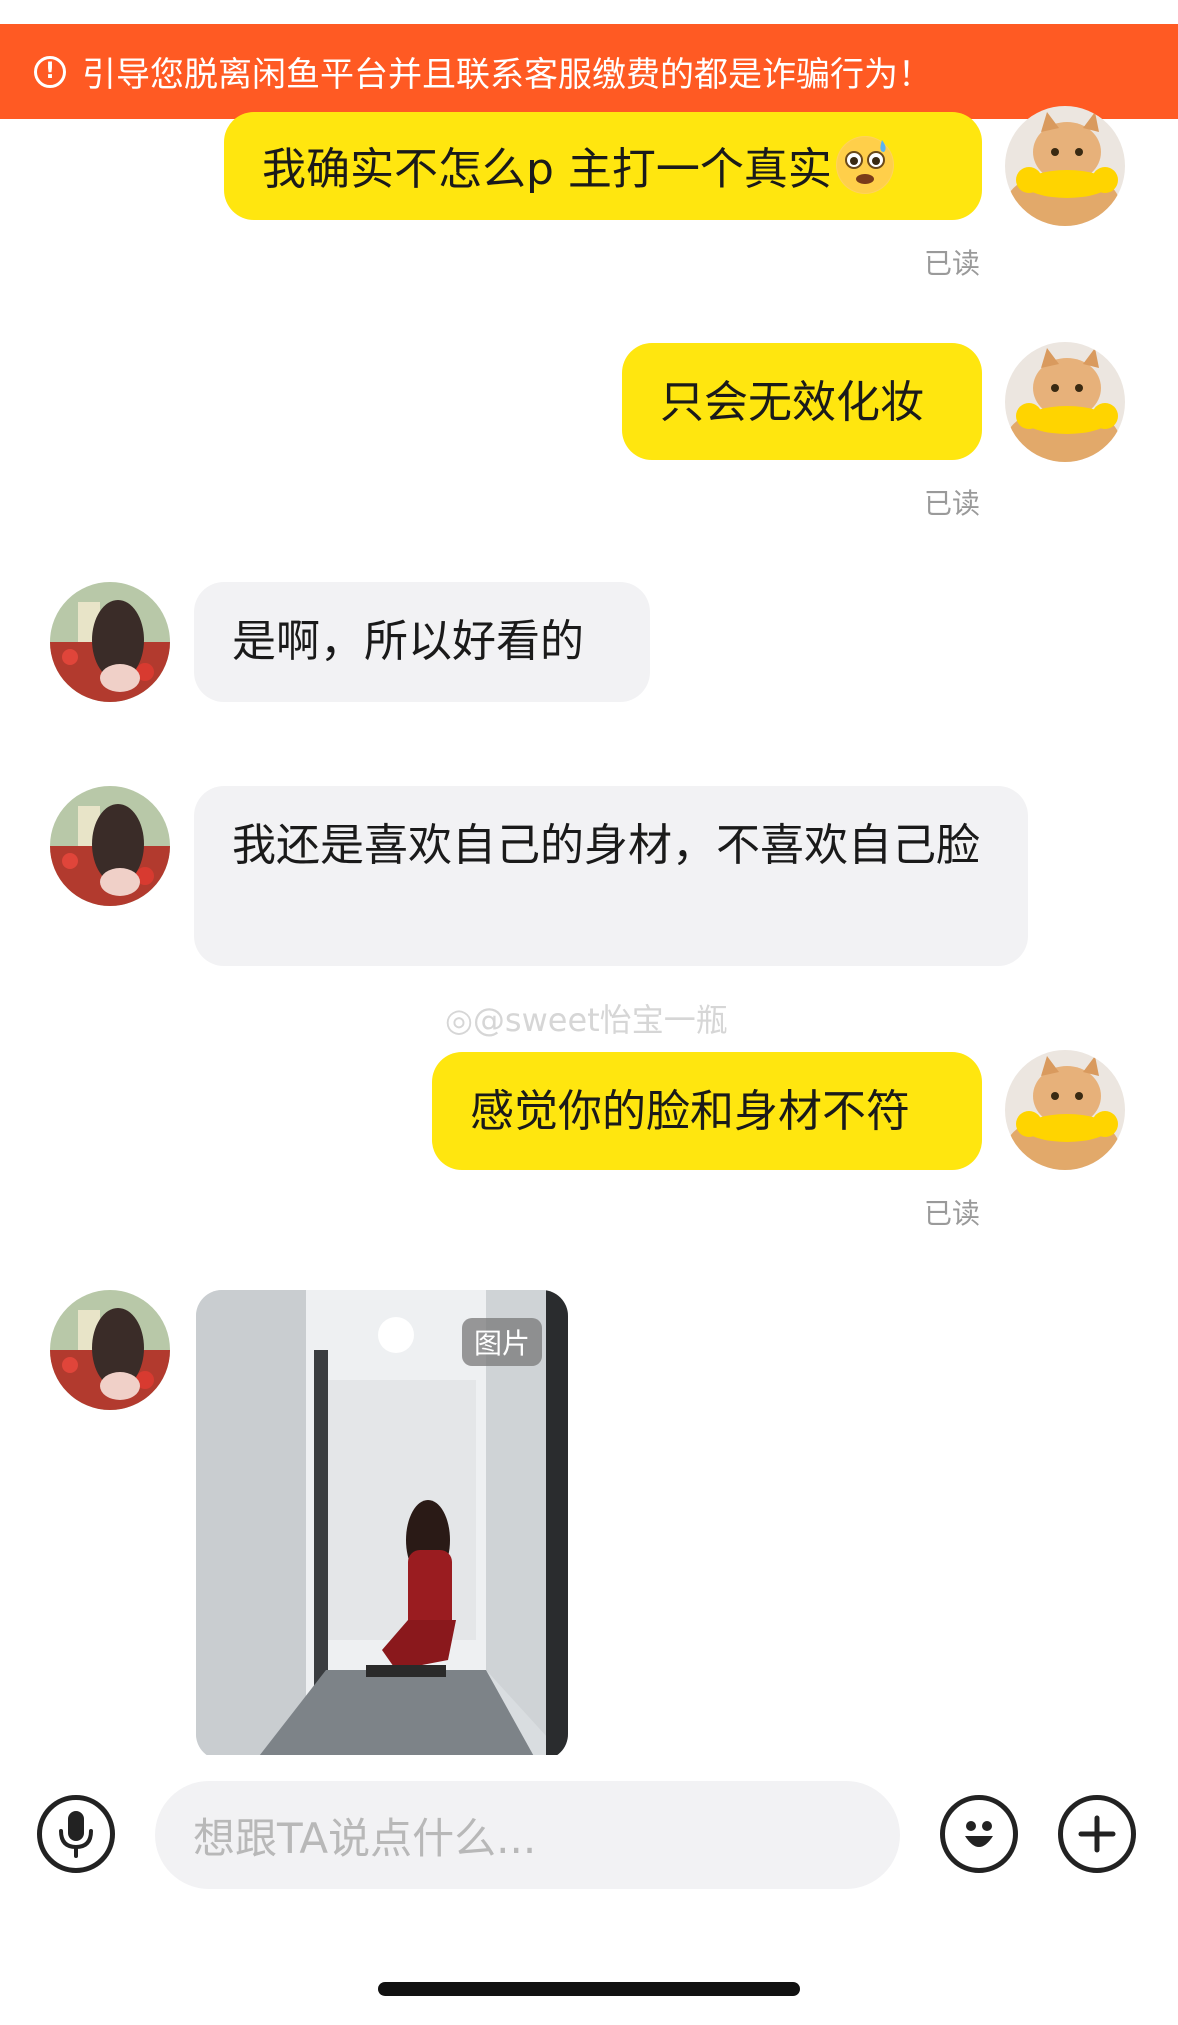 The width and height of the screenshot is (1178, 2025). I want to click on more-button, so click(1097, 1834).